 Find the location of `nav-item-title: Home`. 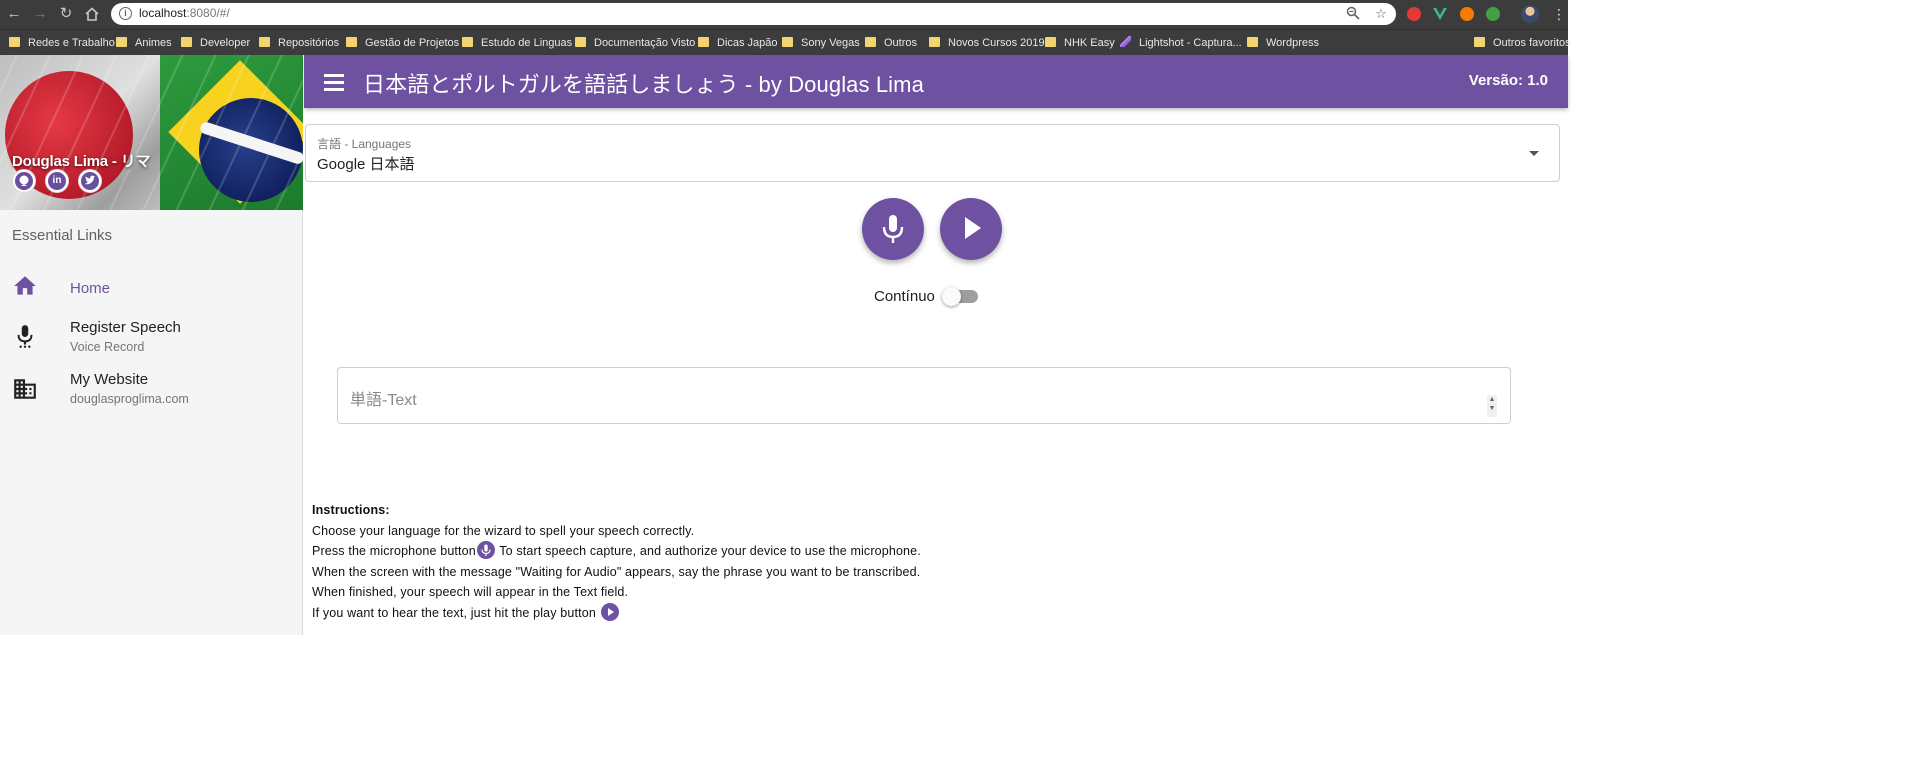

nav-item-title: Home is located at coordinates (90, 288).